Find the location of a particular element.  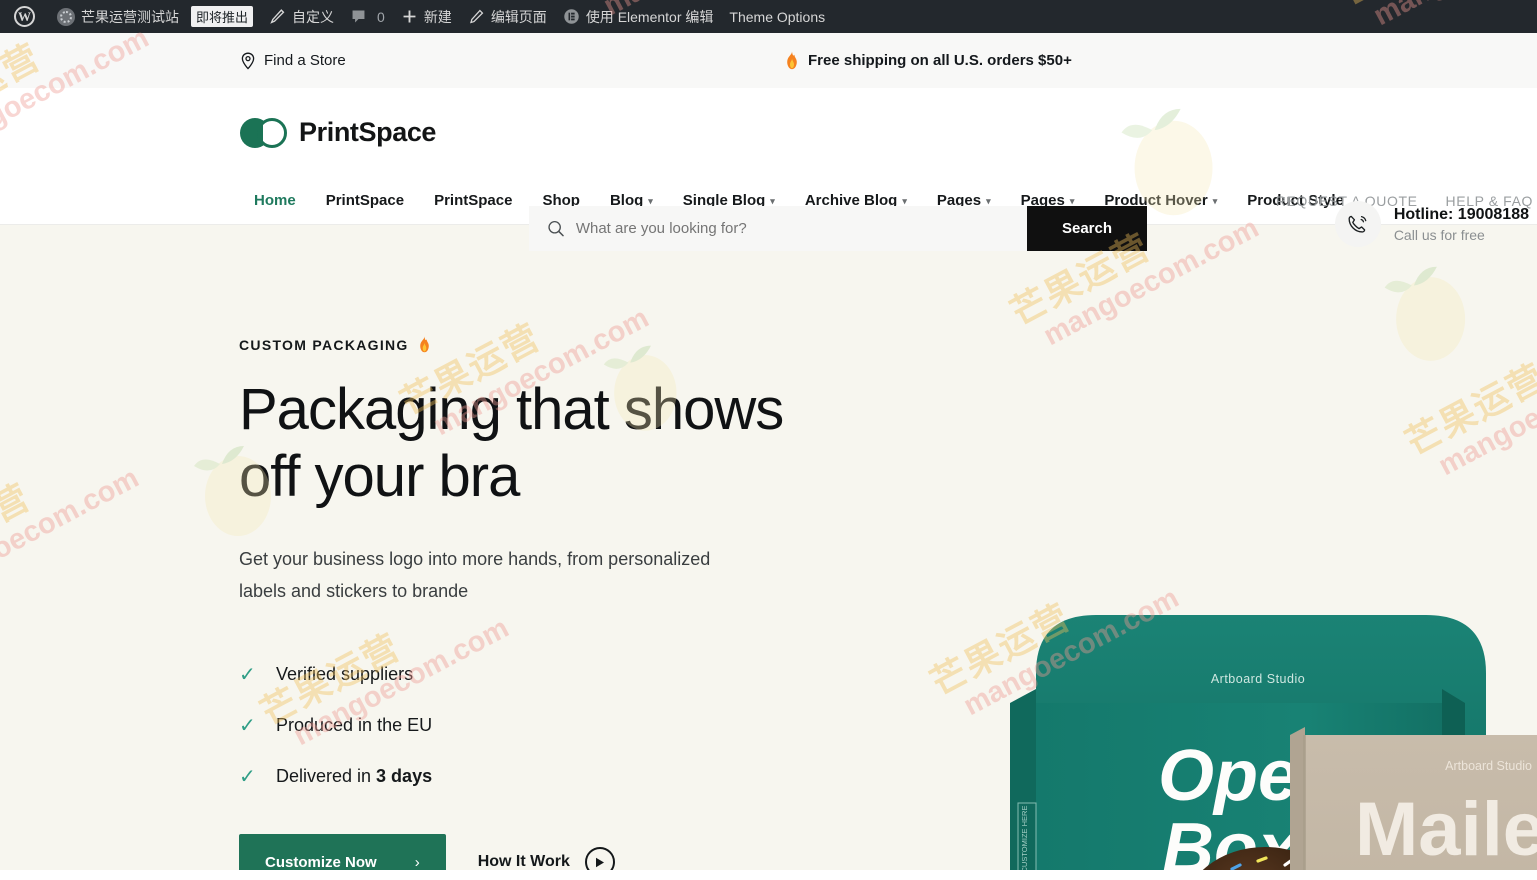

nav-item-printspace-1: PrintSpace is located at coordinates (365, 200).